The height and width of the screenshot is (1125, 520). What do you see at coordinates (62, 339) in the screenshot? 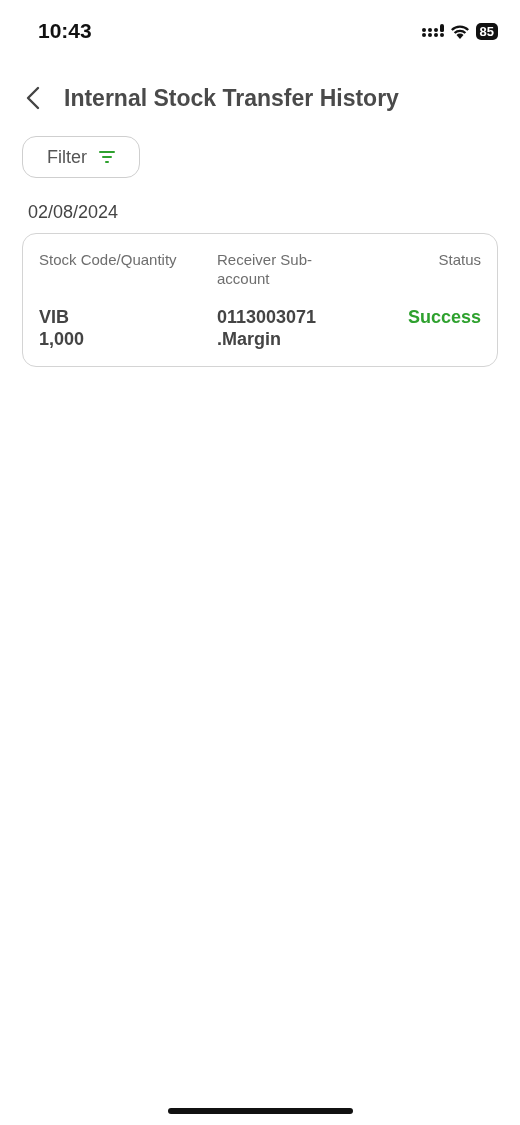
I see `quantity: 1,000` at bounding box center [62, 339].